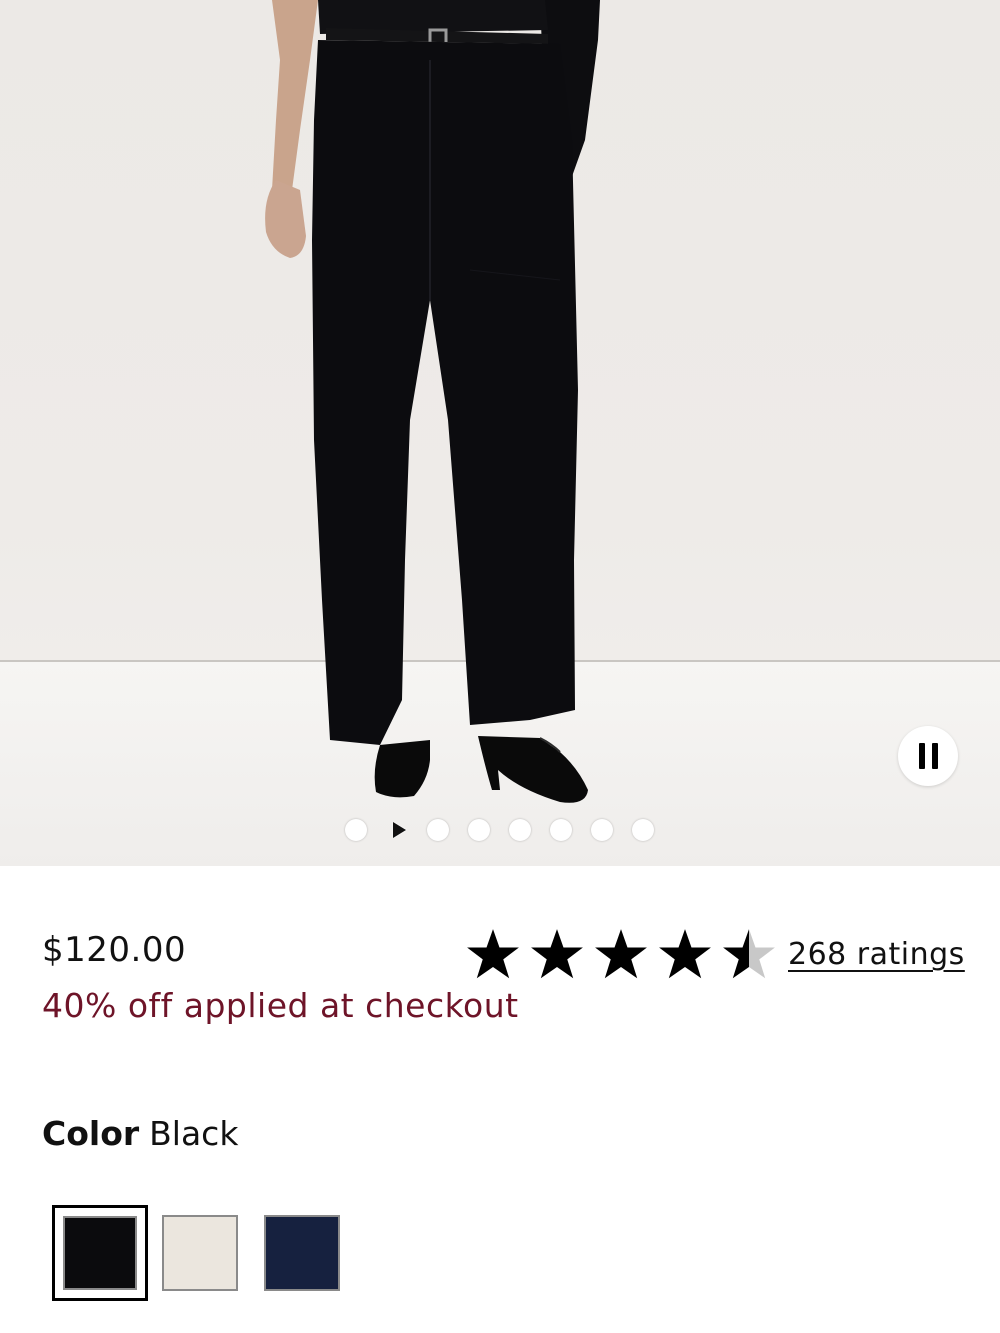 The height and width of the screenshot is (1333, 1000). Describe the element at coordinates (928, 756) in the screenshot. I see `pause-button` at that location.